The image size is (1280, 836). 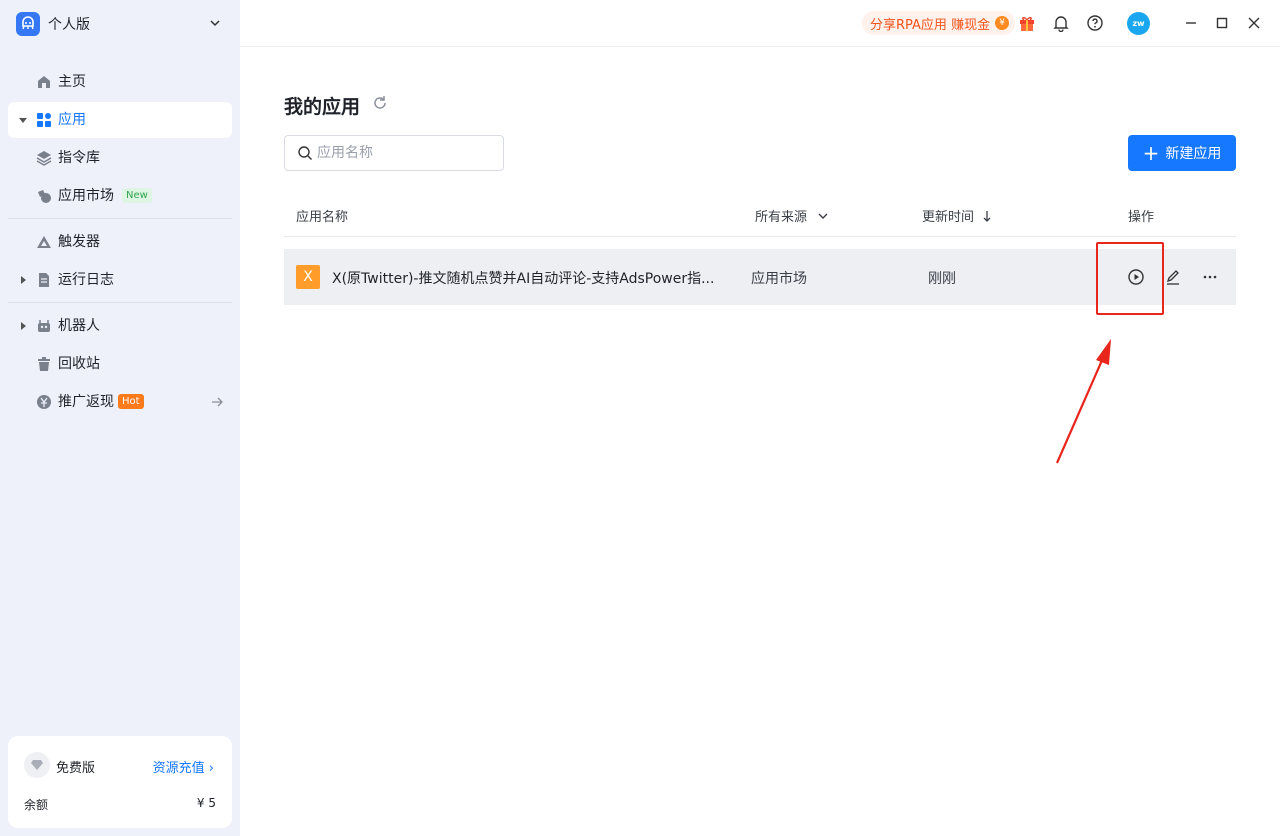 What do you see at coordinates (1130, 278) in the screenshot?
I see `highlight-box` at bounding box center [1130, 278].